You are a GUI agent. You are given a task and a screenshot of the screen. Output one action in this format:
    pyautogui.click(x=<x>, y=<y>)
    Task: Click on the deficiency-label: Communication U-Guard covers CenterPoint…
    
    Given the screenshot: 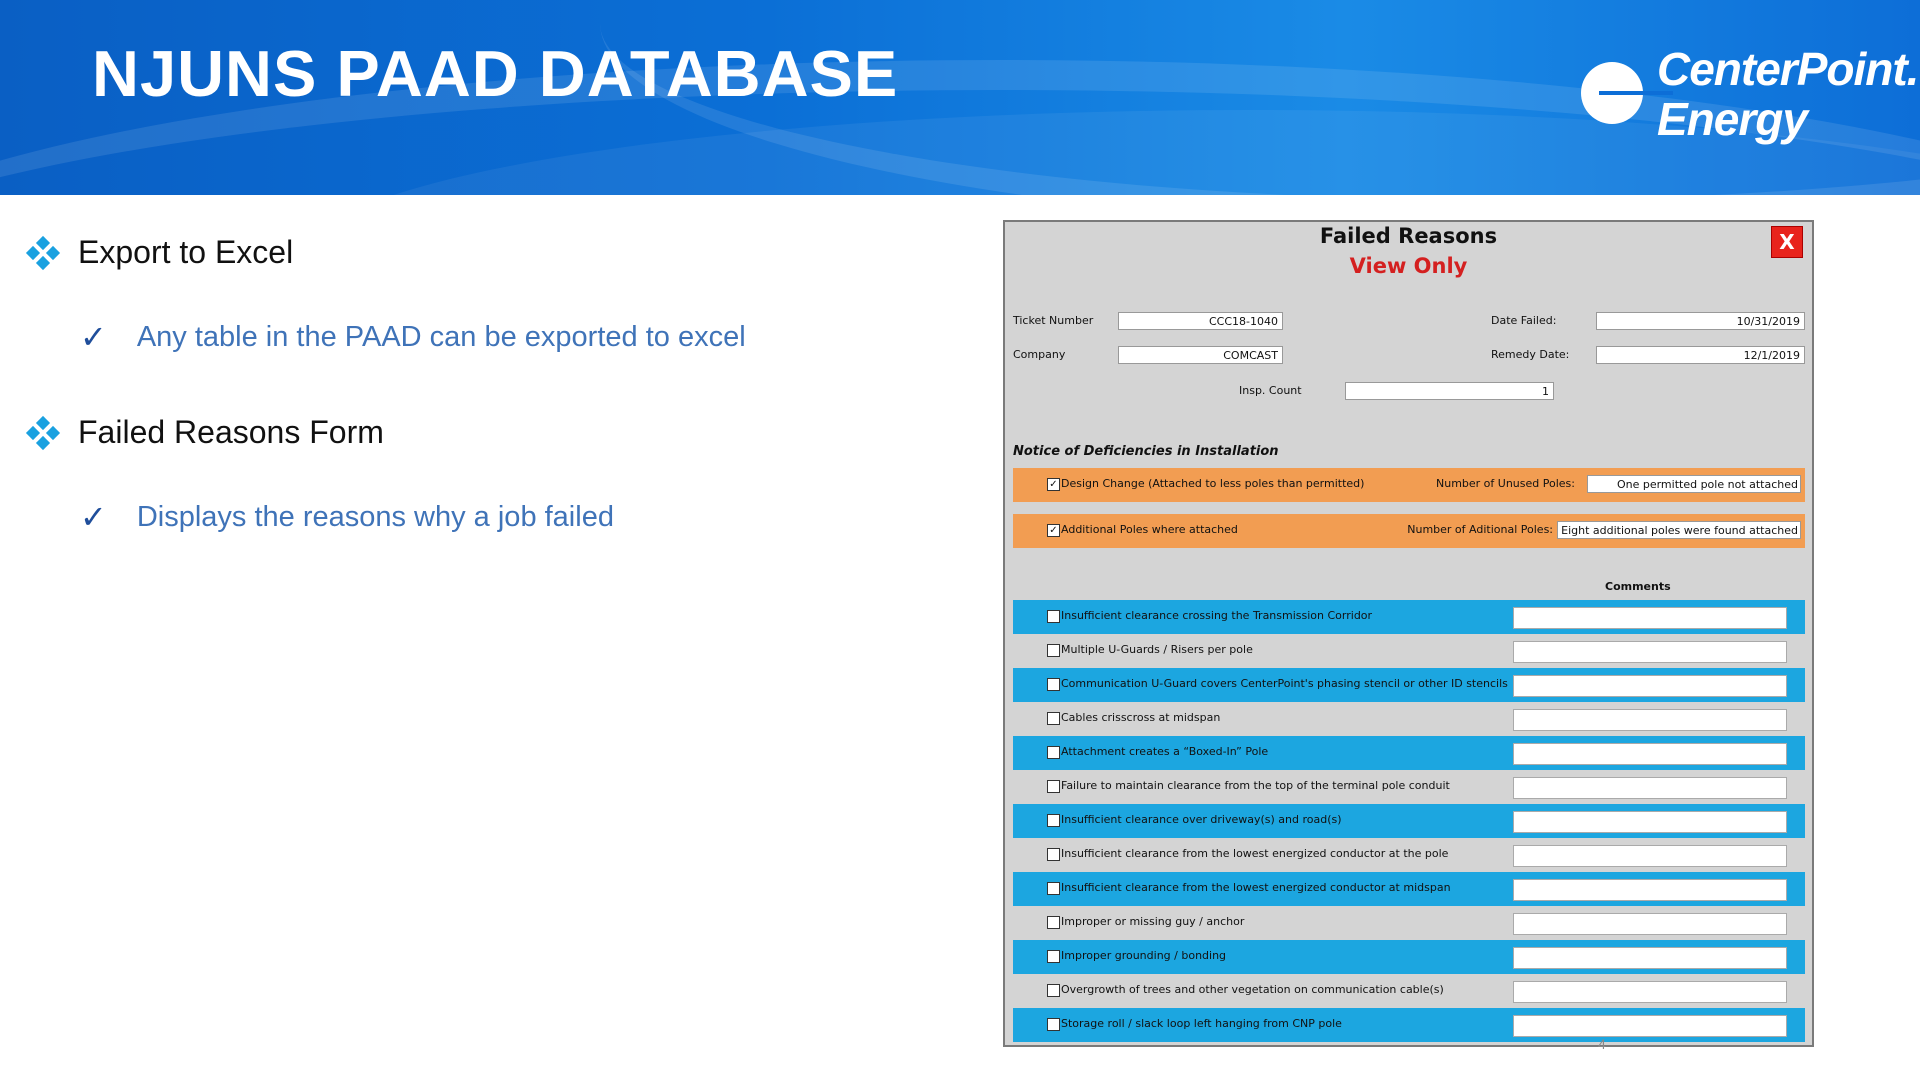 What is the action you would take?
    pyautogui.click(x=1284, y=683)
    